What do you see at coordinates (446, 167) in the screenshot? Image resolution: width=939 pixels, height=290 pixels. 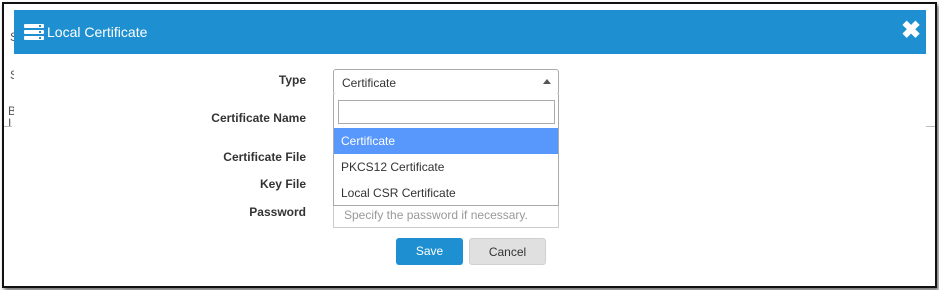 I see `dropdown-option-pkcs12-certificate: PKCS12 Certificate` at bounding box center [446, 167].